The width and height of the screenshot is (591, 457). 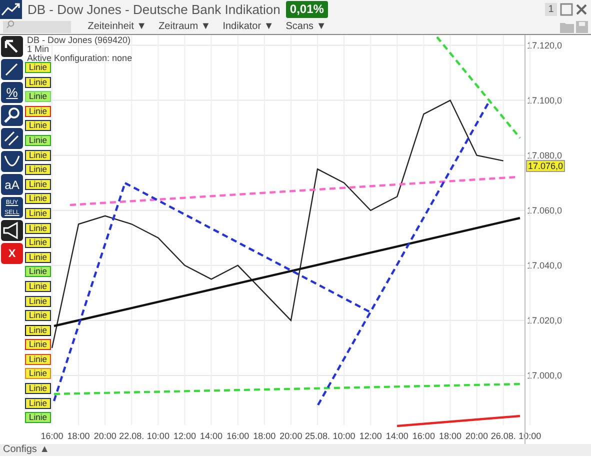 What do you see at coordinates (10, 25) in the screenshot?
I see `search-icon` at bounding box center [10, 25].